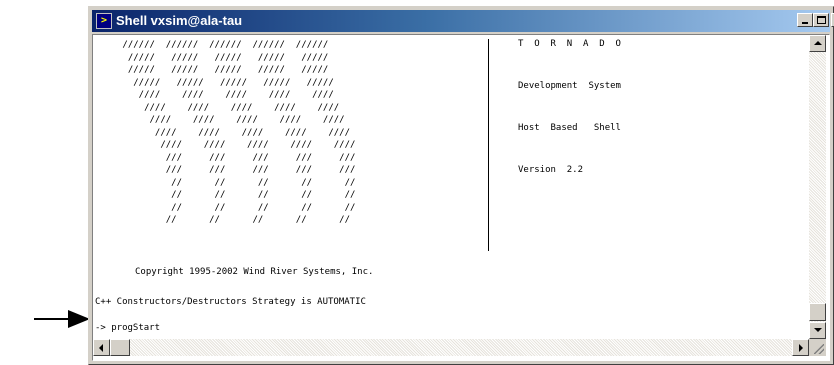  Describe the element at coordinates (805, 20) in the screenshot. I see `minimize-button` at that location.